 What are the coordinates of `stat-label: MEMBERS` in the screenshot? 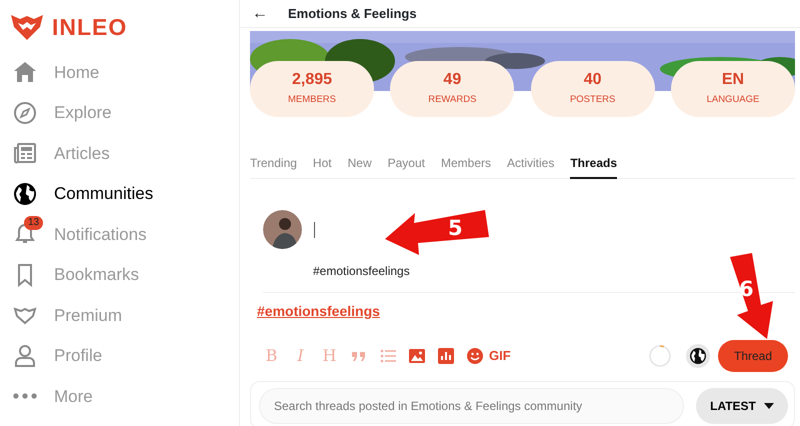 It's located at (312, 100).